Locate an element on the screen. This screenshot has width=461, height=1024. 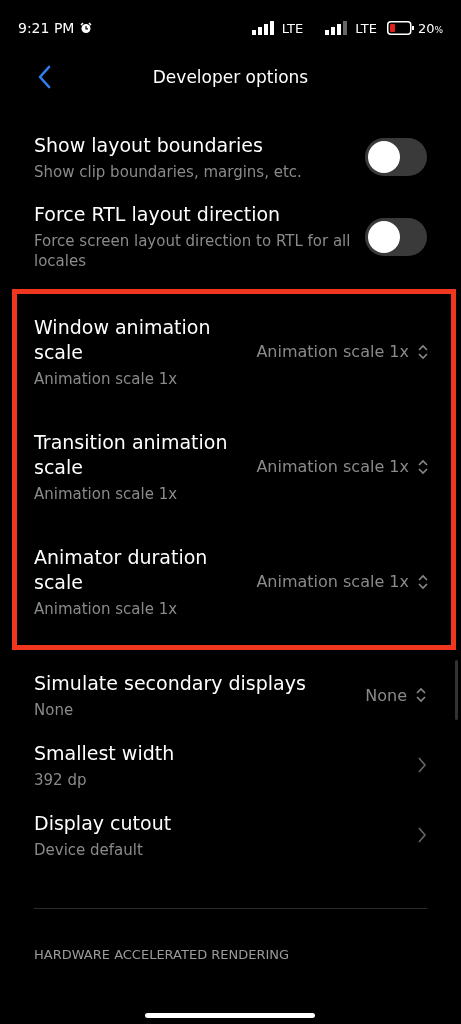
section-header: HARDWARE ACCELERATED RENDERING is located at coordinates (162, 954).